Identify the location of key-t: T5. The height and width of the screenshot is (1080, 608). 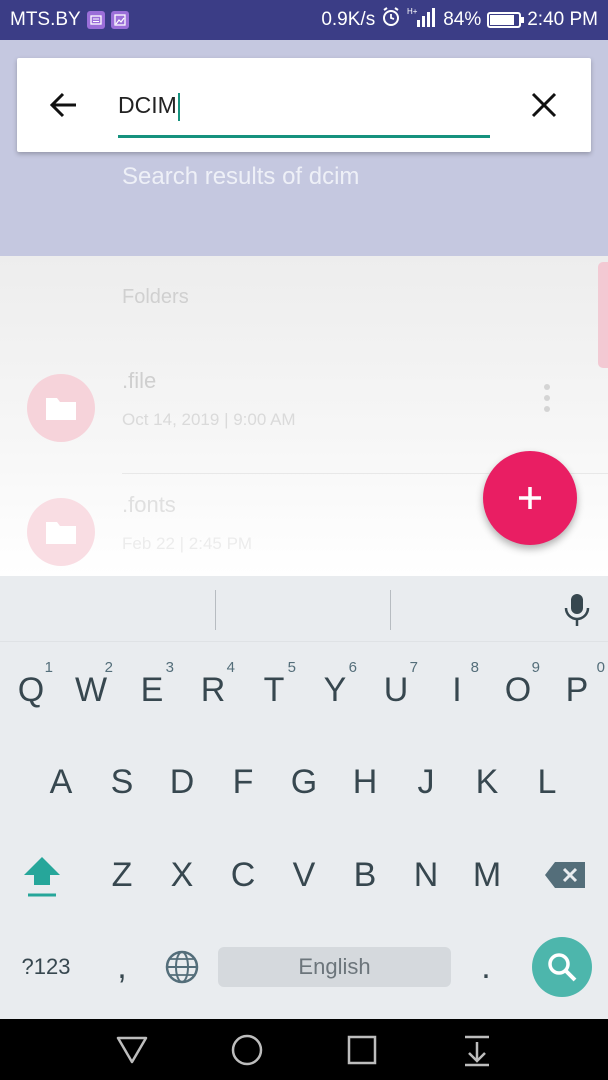
(274, 690).